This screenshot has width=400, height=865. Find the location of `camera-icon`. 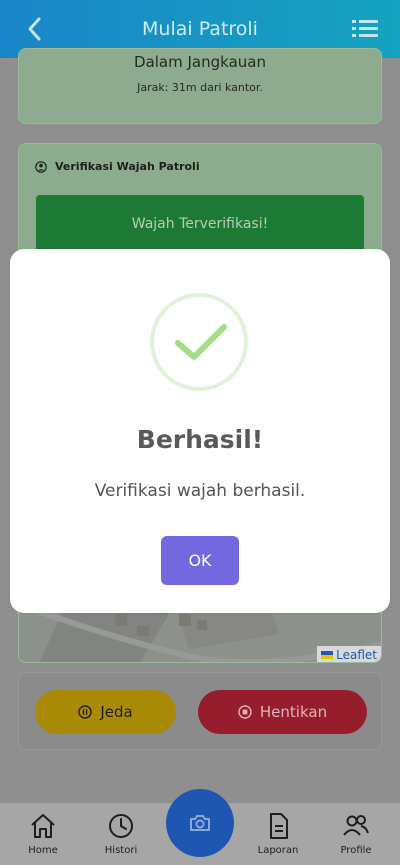

camera-icon is located at coordinates (200, 823).